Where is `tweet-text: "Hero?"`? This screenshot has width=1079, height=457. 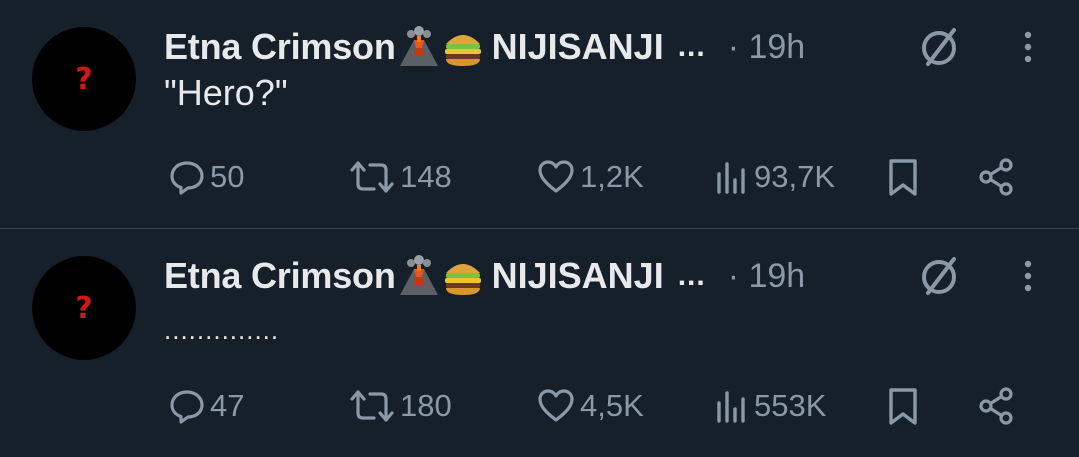 tweet-text: "Hero?" is located at coordinates (226, 92).